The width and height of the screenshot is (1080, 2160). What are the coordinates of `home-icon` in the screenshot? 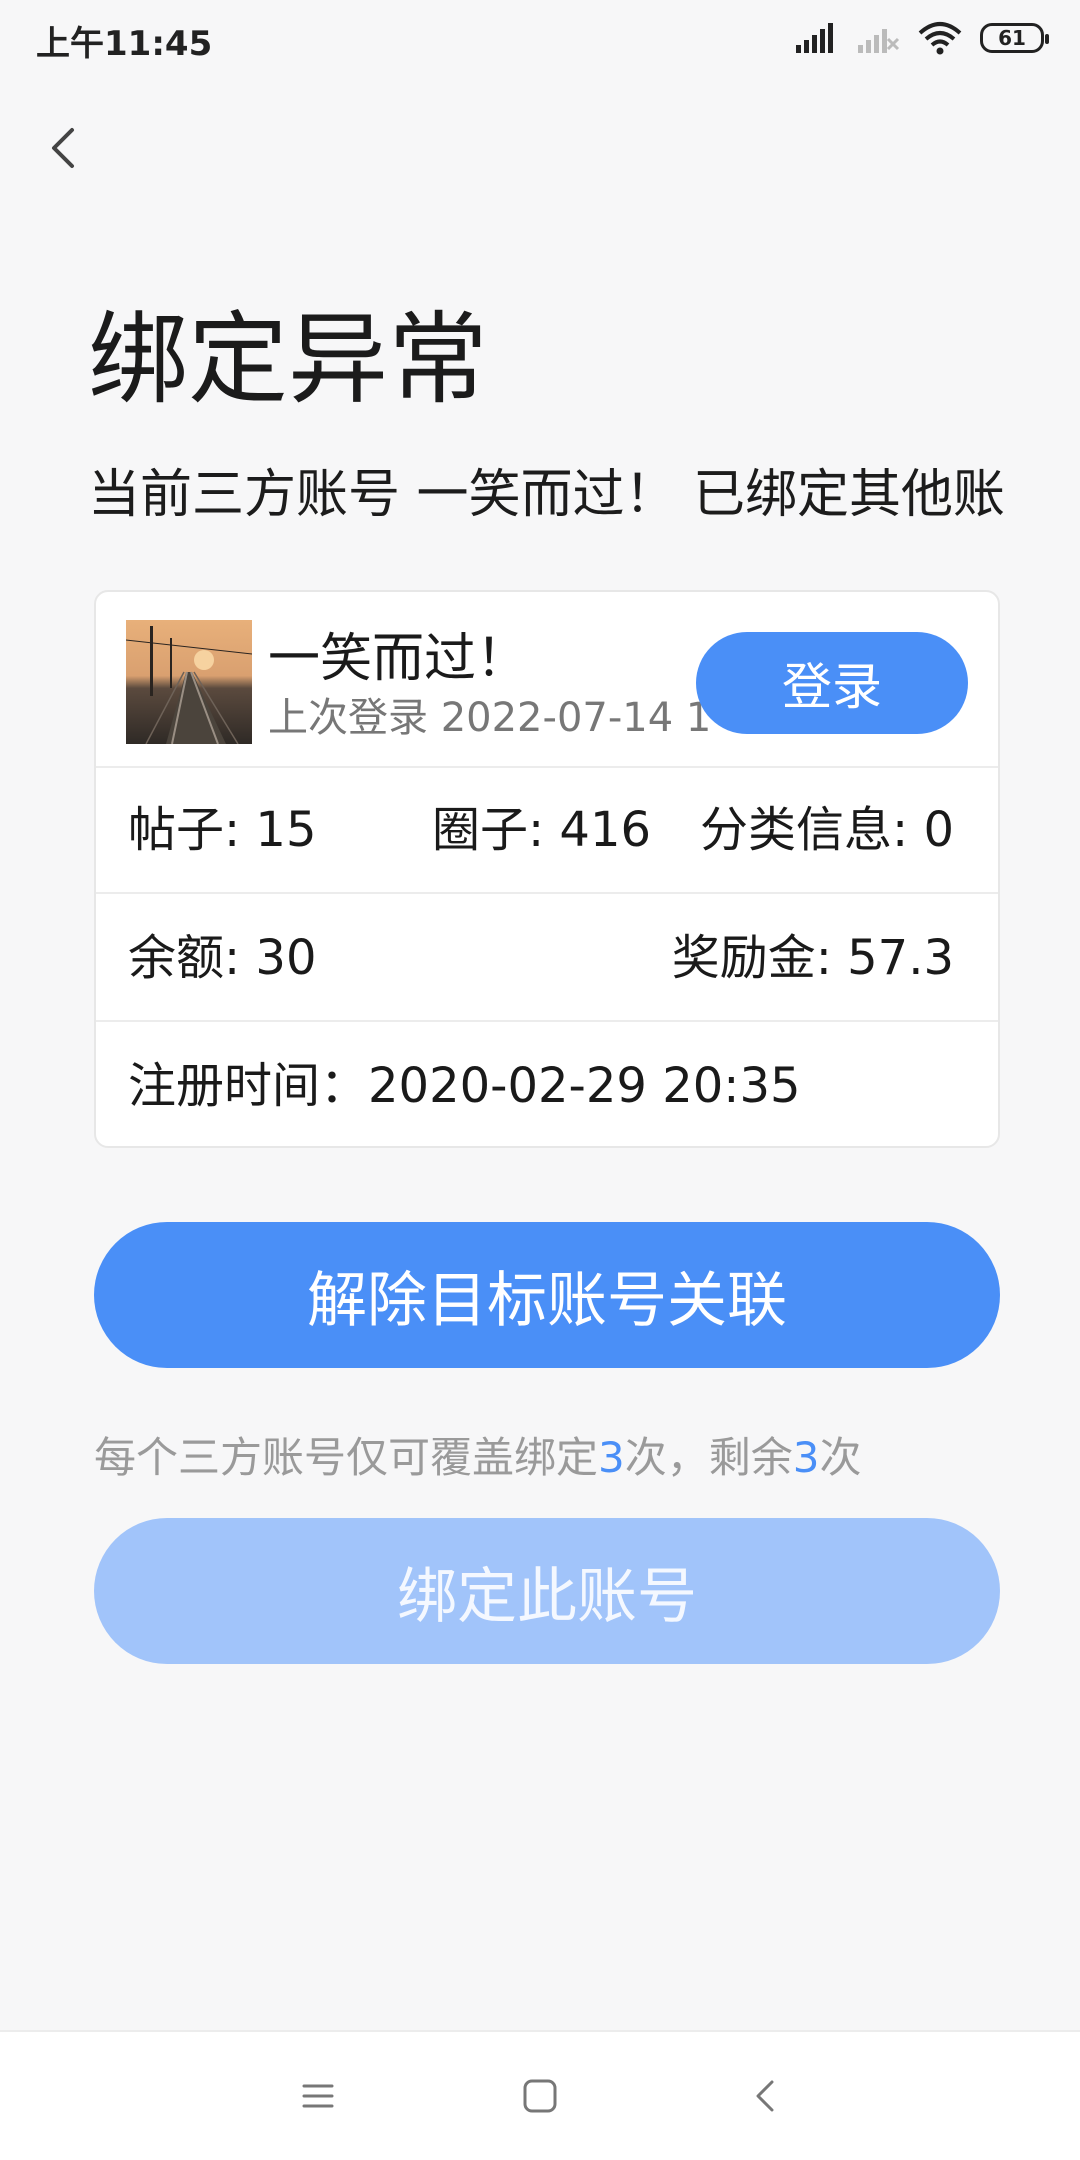 It's located at (540, 2096).